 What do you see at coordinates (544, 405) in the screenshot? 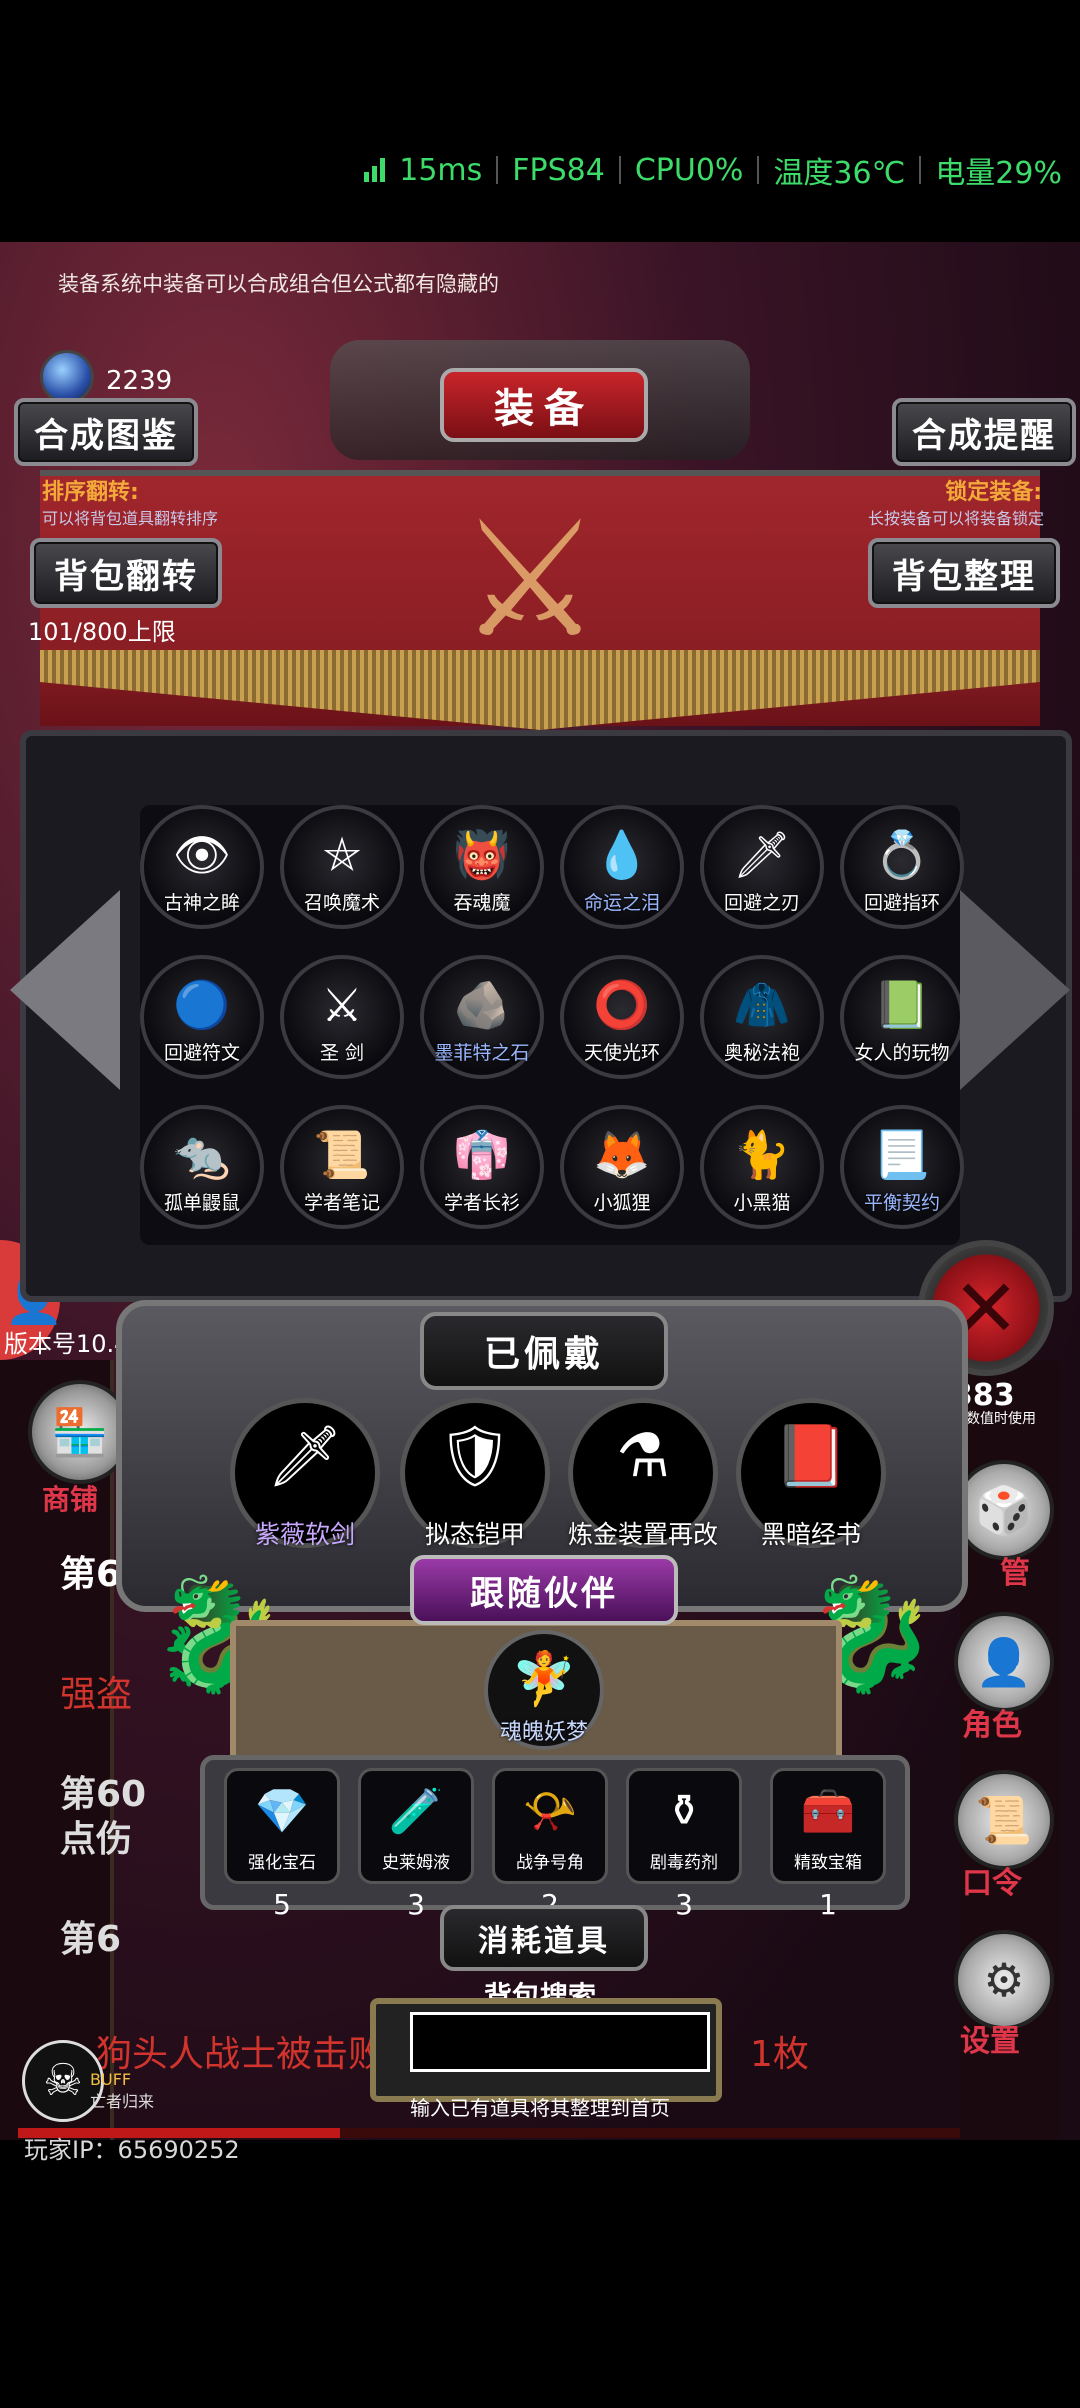
I see `page-title: 装备` at bounding box center [544, 405].